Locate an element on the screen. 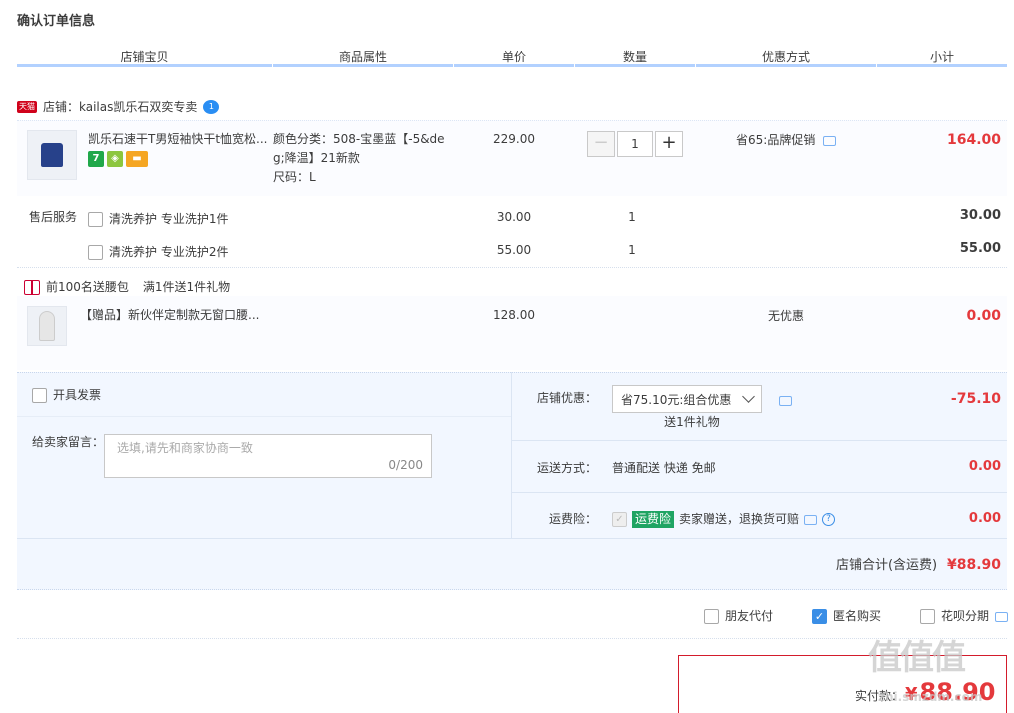 Image resolution: width=1014 pixels, height=713 pixels. friend-pay-option: 朋友代付 is located at coordinates (738, 616).